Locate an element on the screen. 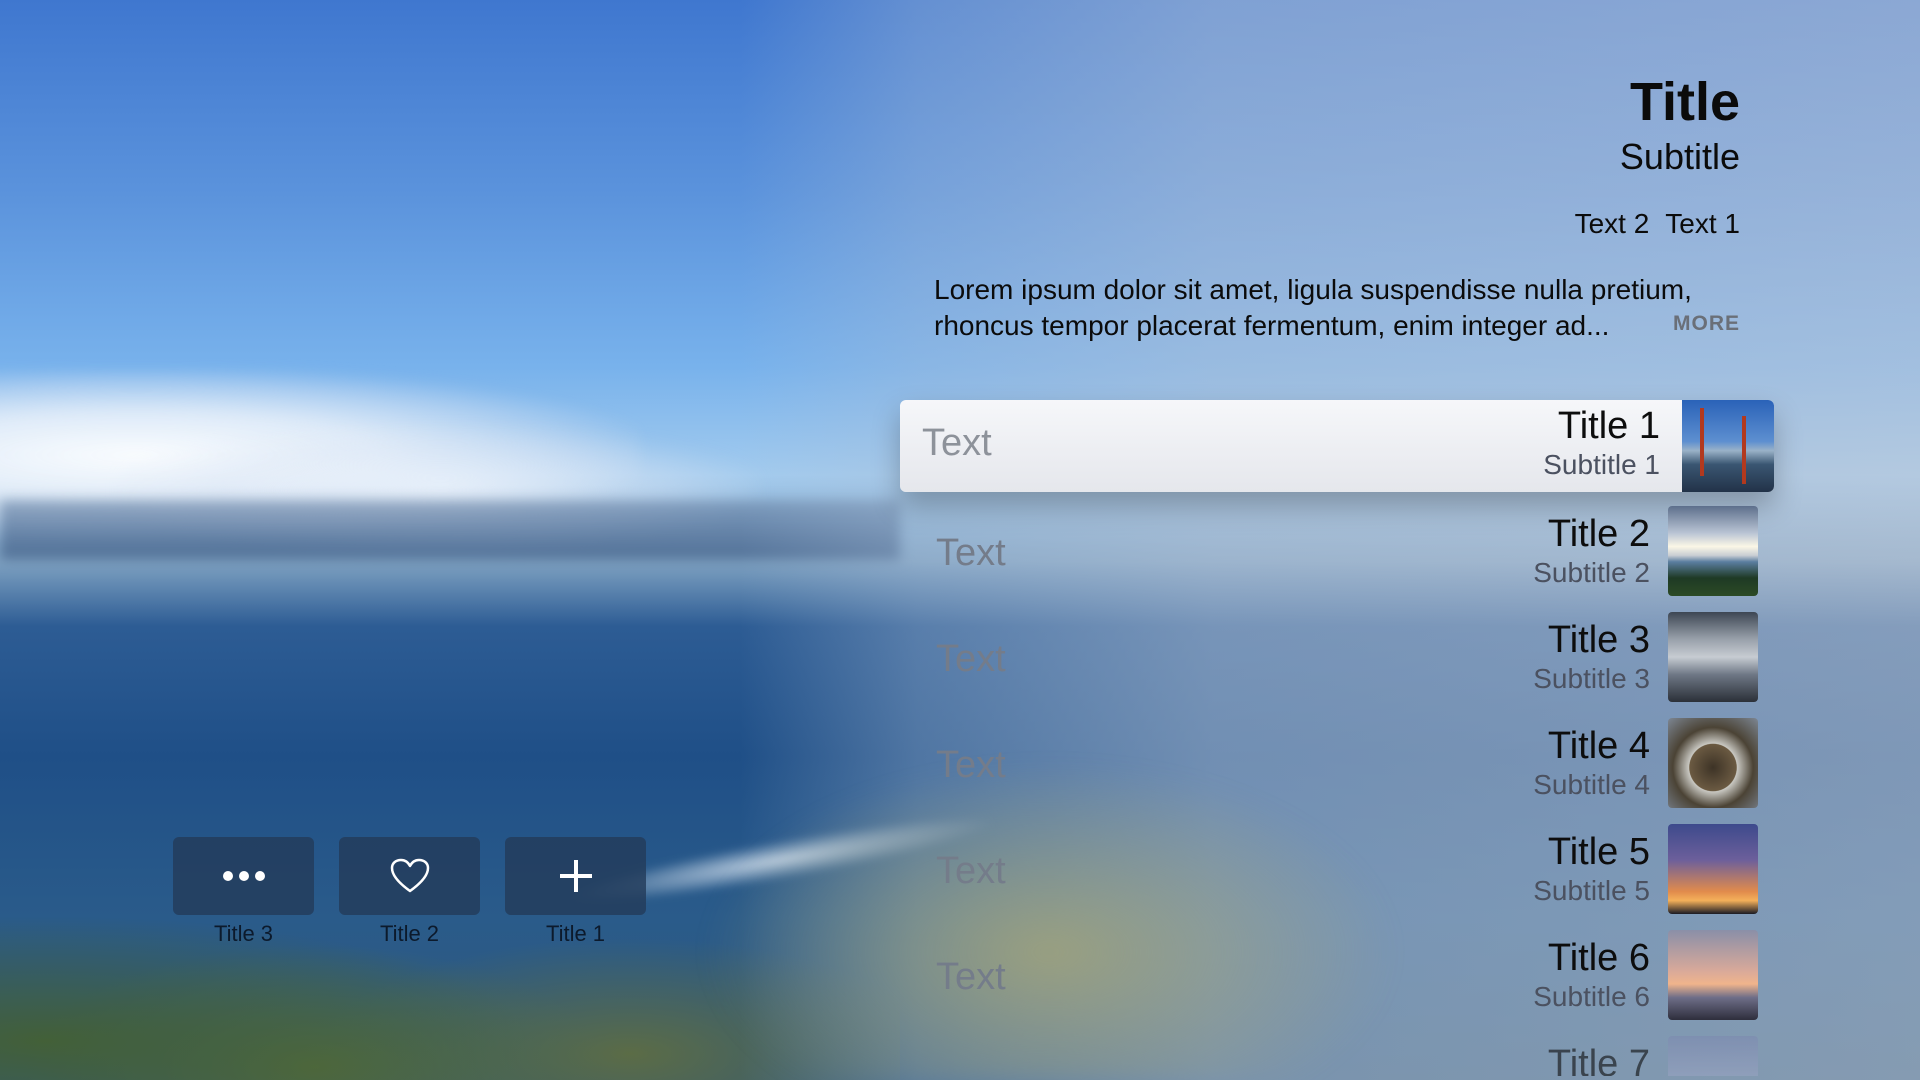 This screenshot has height=1080, width=1920. more-icon is located at coordinates (243, 876).